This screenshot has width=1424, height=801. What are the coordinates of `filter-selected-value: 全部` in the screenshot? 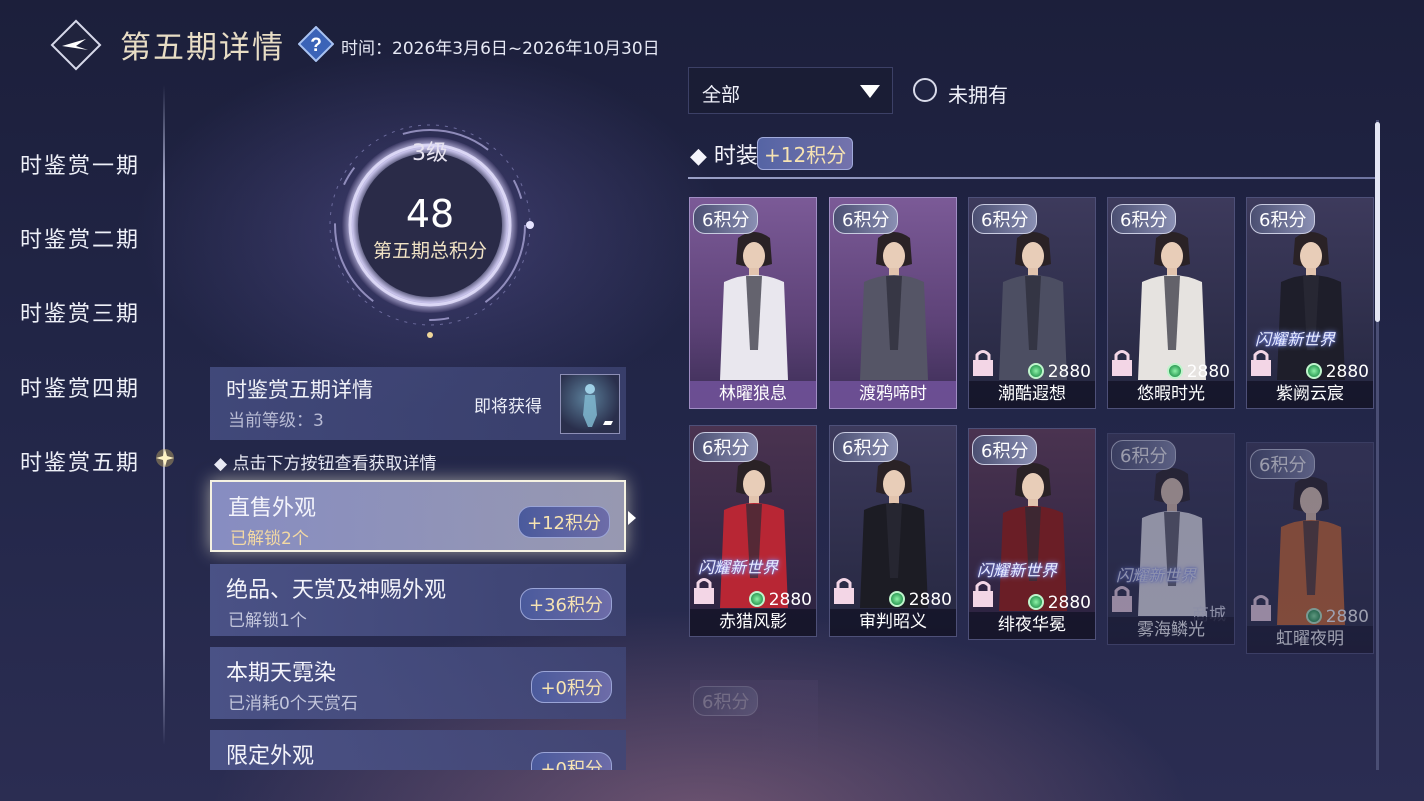 It's located at (721, 95).